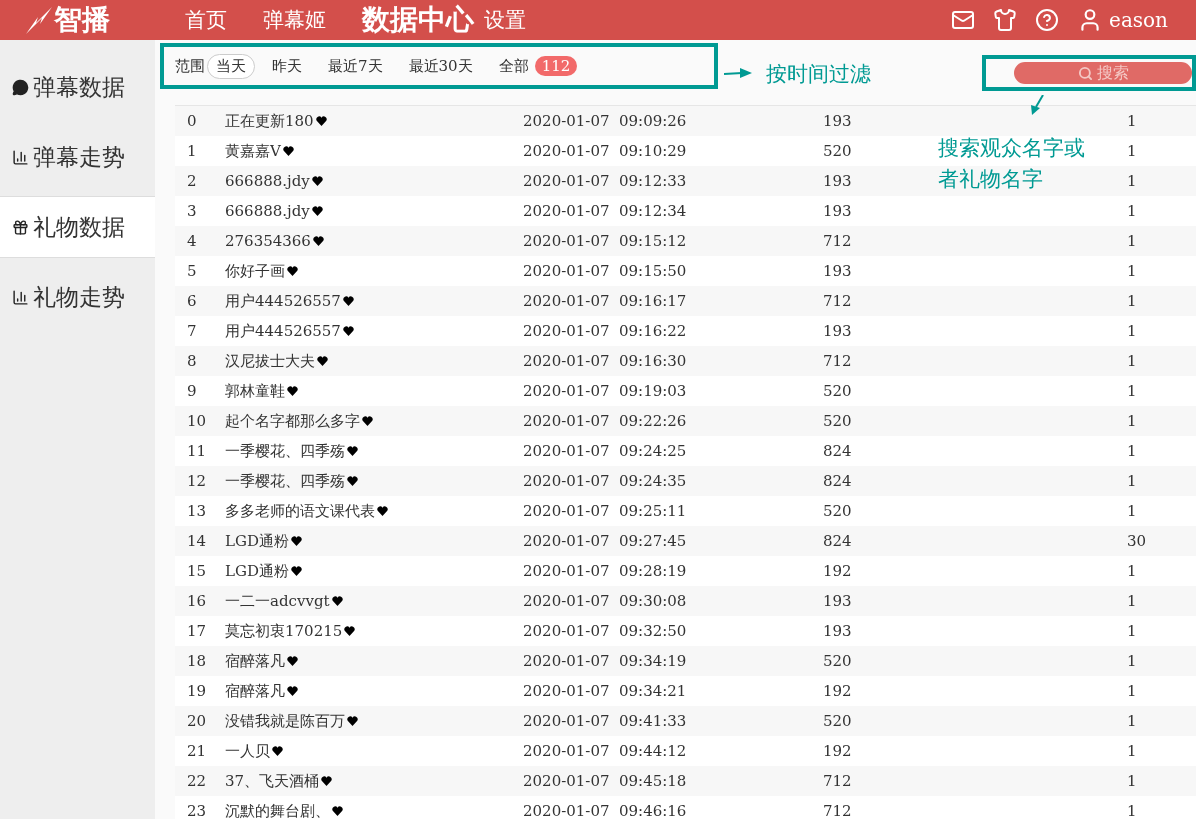 The height and width of the screenshot is (819, 1196). What do you see at coordinates (82, 20) in the screenshot?
I see `logo-text: 智播` at bounding box center [82, 20].